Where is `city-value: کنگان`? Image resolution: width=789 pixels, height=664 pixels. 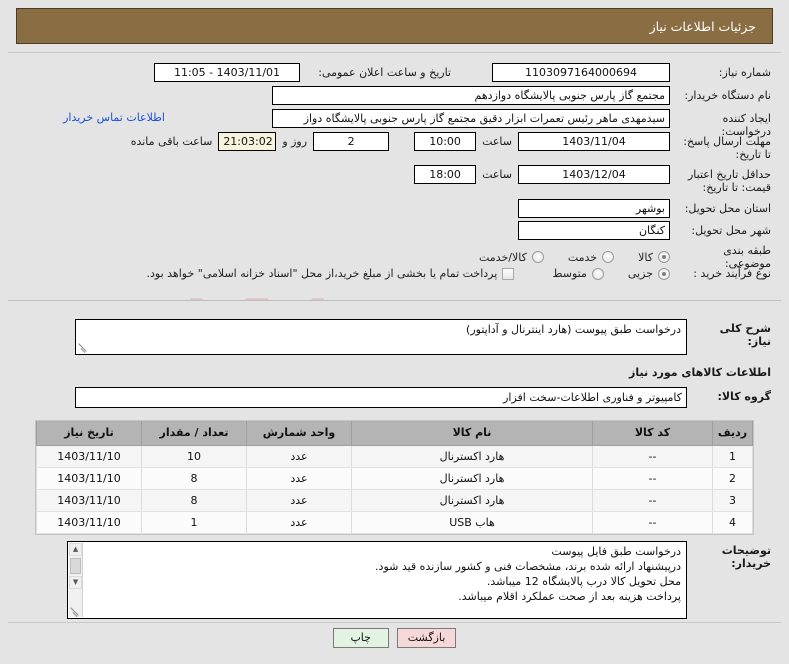
city-value: کنگان is located at coordinates (594, 230).